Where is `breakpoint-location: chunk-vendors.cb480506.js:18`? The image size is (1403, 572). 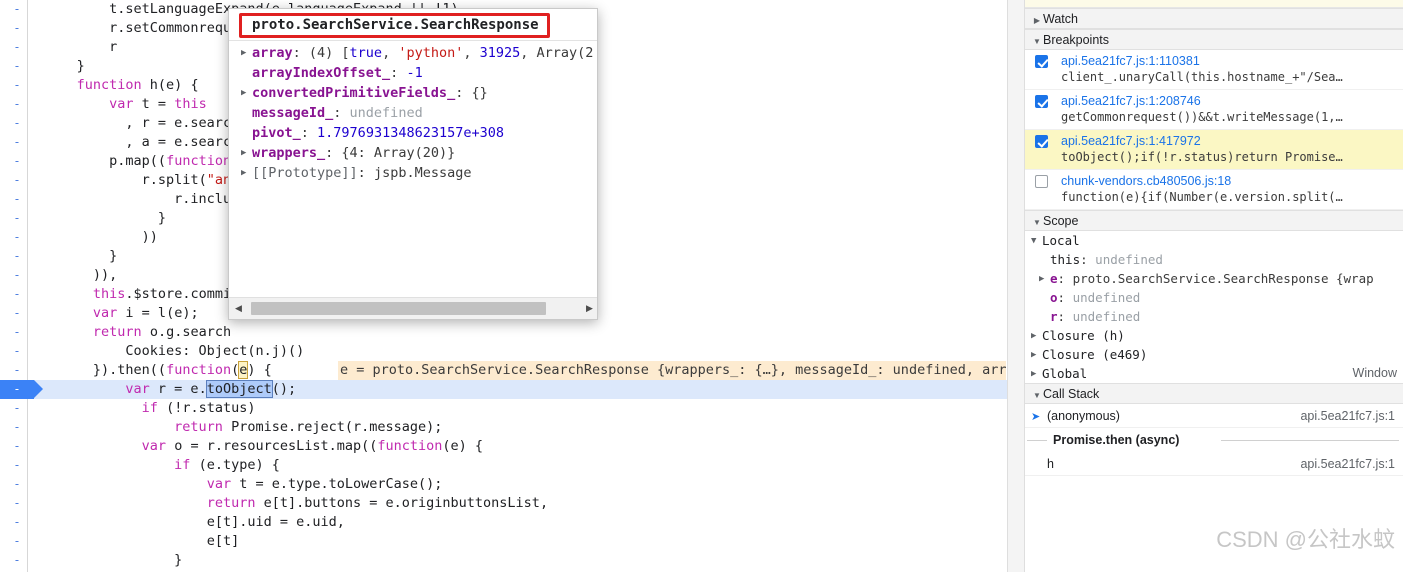 breakpoint-location: chunk-vendors.cb480506.js:18 is located at coordinates (1229, 181).